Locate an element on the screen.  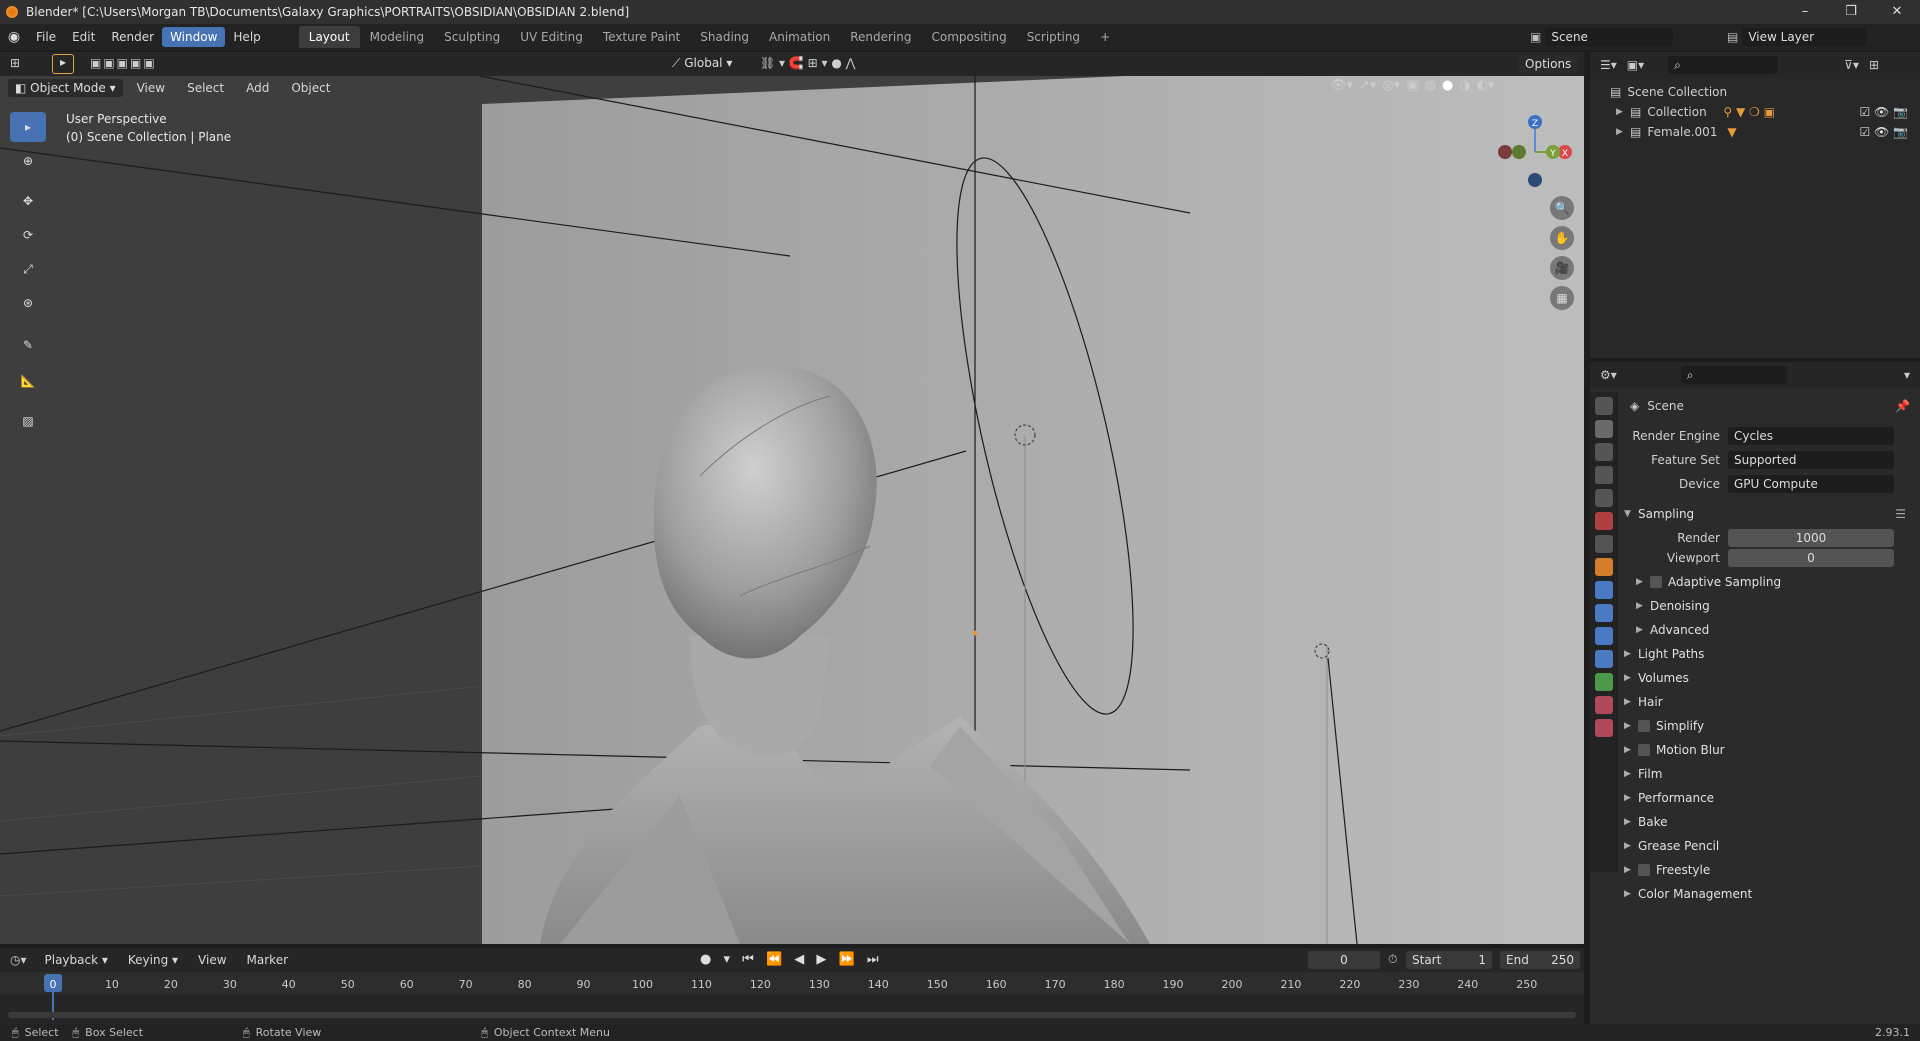
tab-modeling: Modeling is located at coordinates (397, 37).